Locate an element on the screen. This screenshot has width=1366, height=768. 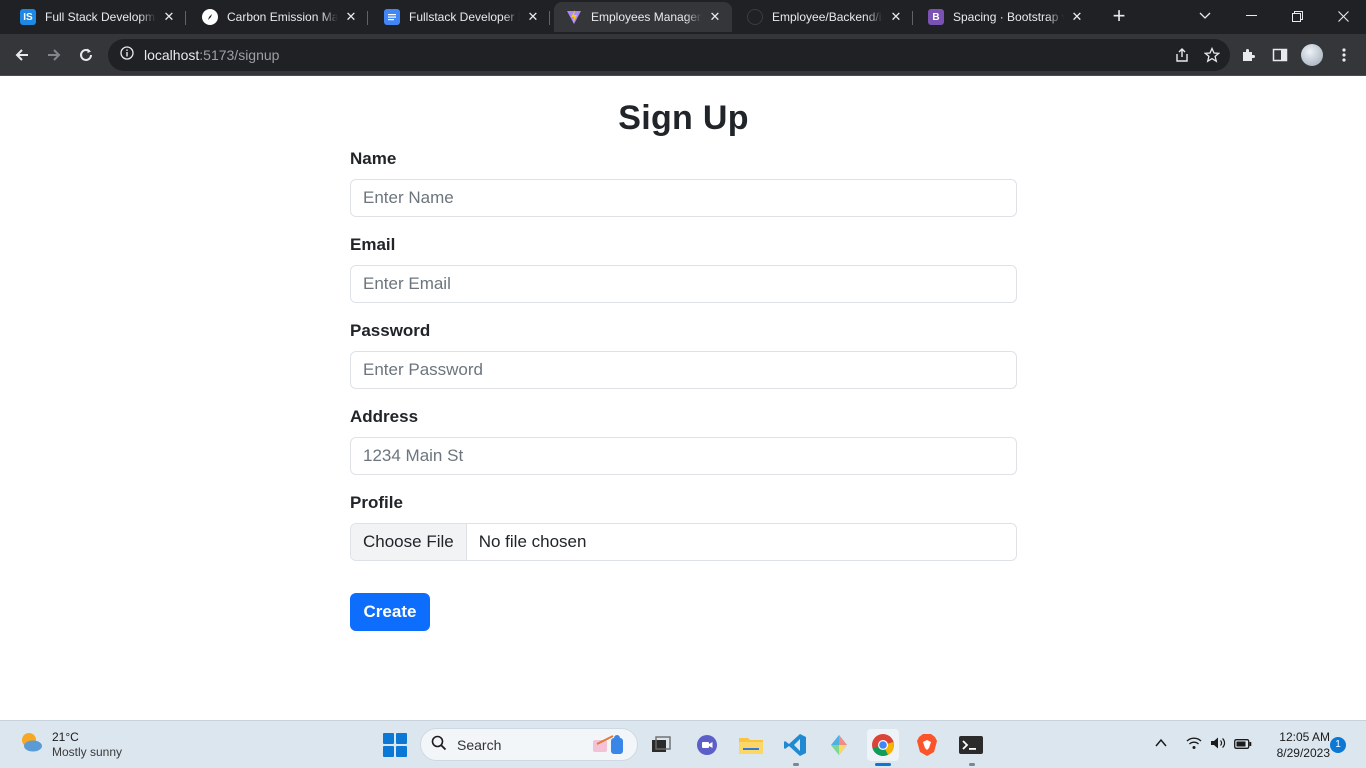
side-panel-icon is located at coordinates (1280, 55).